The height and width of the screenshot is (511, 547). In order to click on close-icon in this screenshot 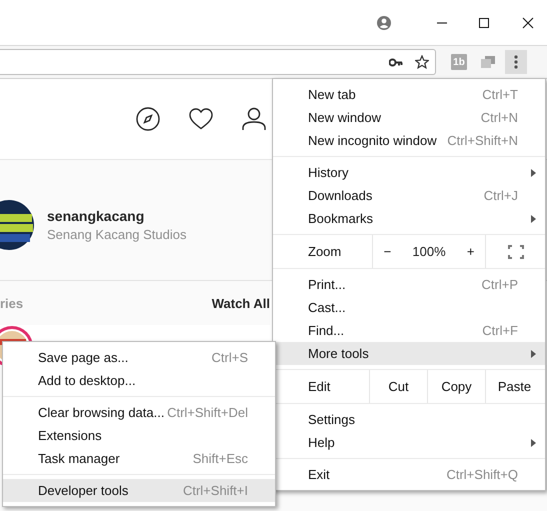, I will do `click(528, 22)`.